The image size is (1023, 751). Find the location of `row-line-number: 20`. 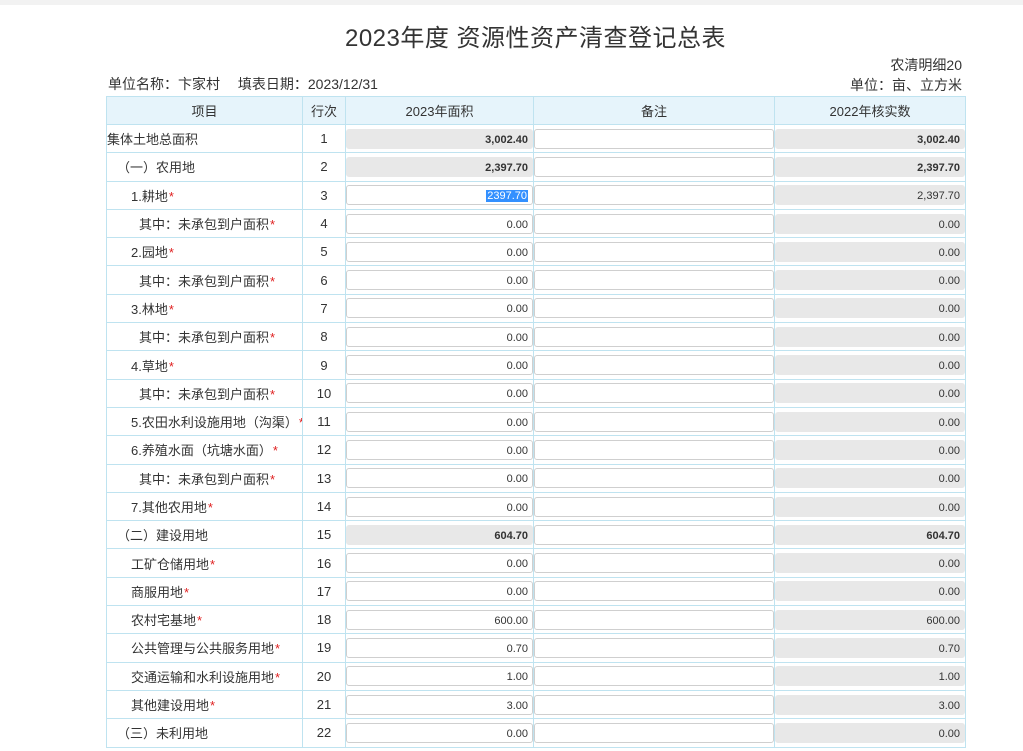

row-line-number: 20 is located at coordinates (324, 676).